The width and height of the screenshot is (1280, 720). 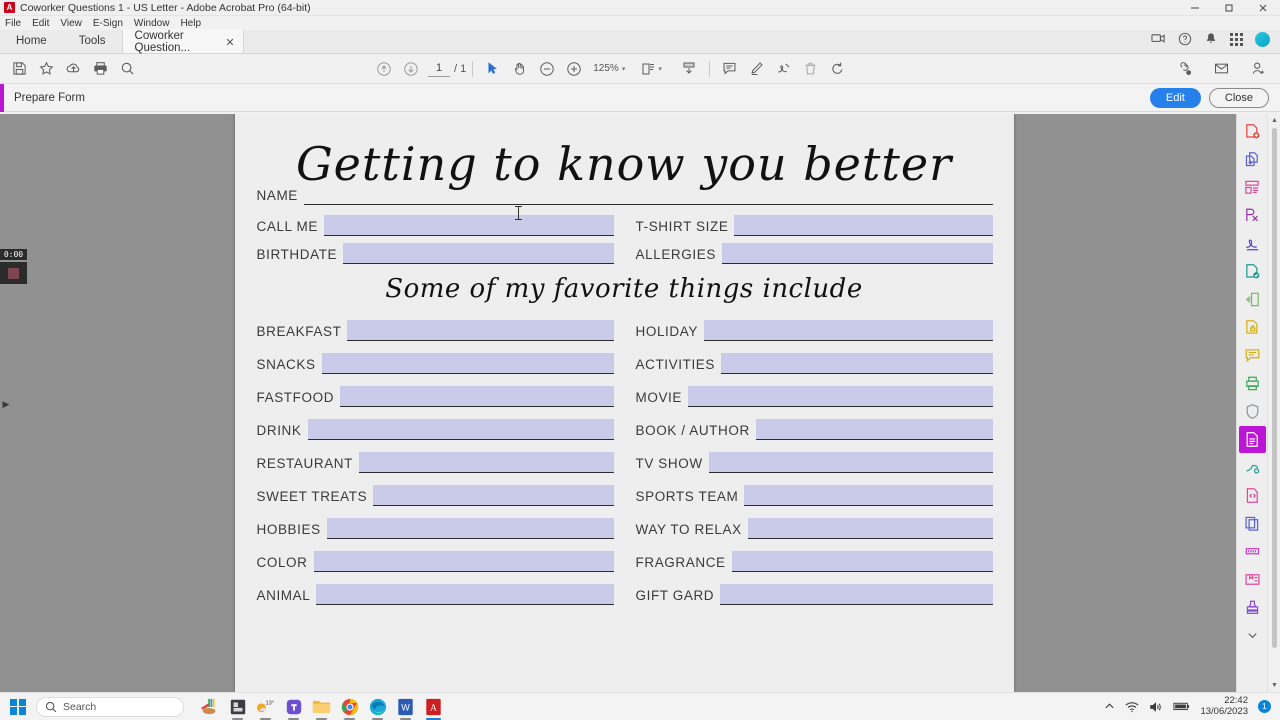 What do you see at coordinates (486, 462) in the screenshot?
I see `form-field-restaurant` at bounding box center [486, 462].